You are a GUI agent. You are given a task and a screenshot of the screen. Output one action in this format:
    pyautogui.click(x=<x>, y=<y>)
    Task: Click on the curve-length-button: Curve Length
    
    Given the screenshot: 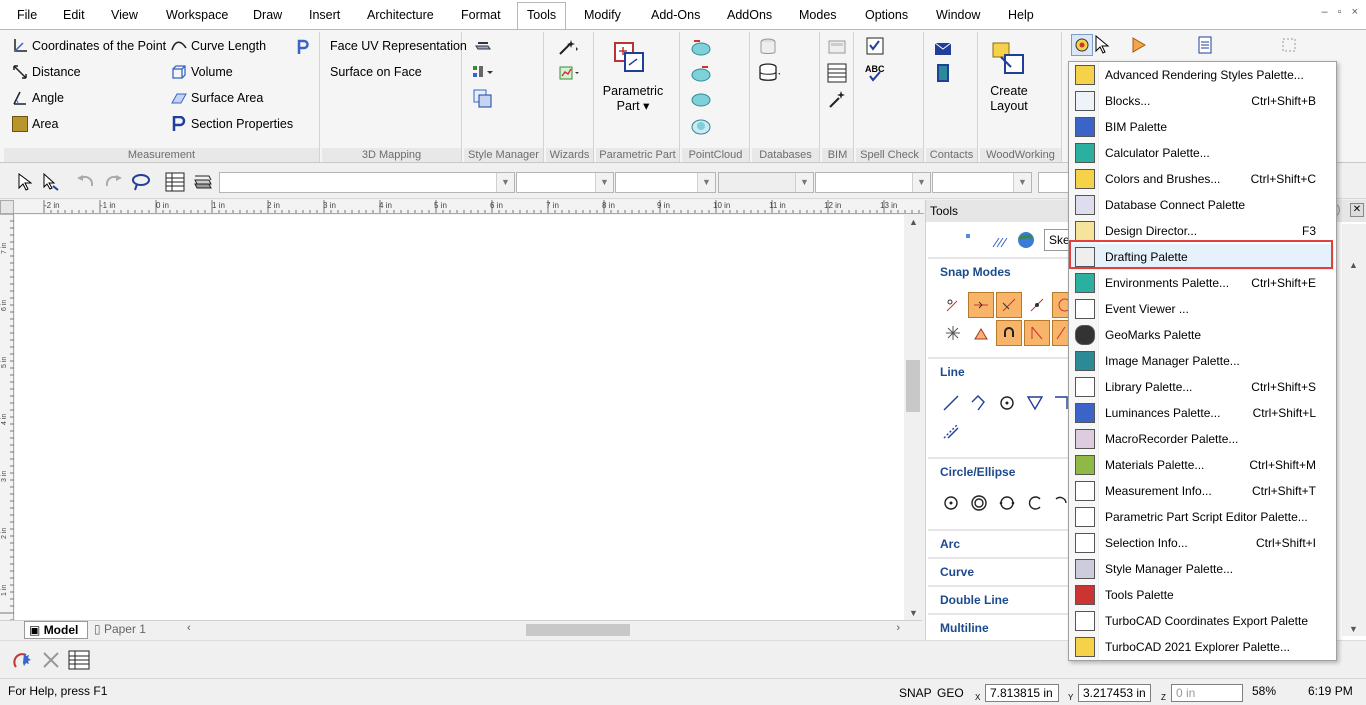 What is the action you would take?
    pyautogui.click(x=218, y=46)
    